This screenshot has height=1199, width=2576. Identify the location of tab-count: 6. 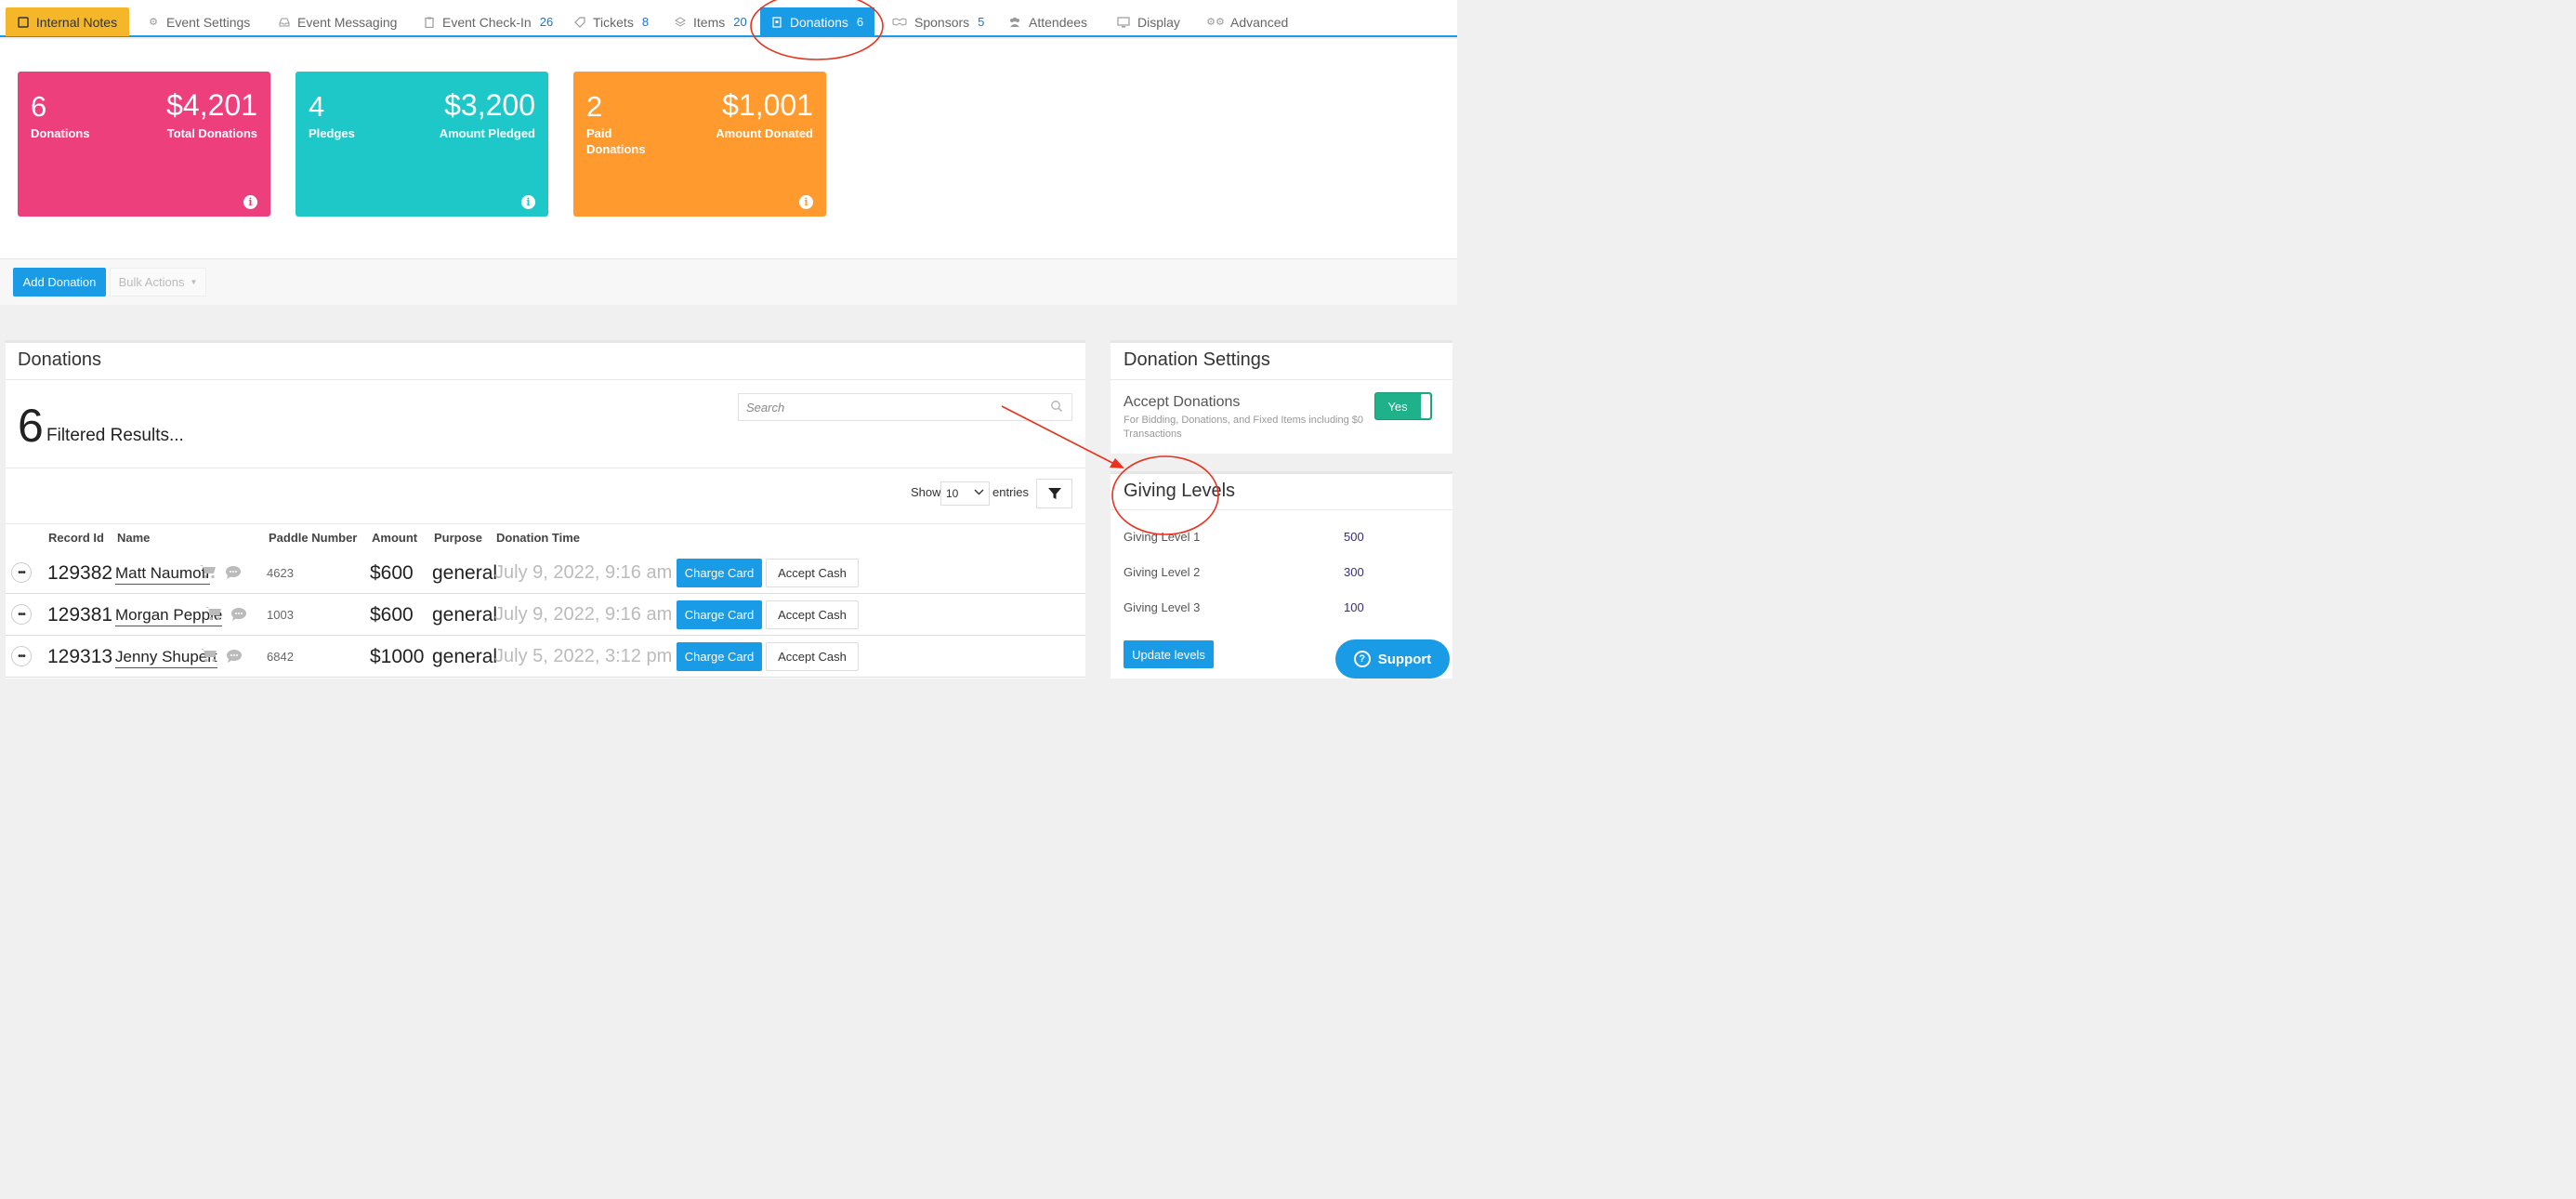
(860, 22).